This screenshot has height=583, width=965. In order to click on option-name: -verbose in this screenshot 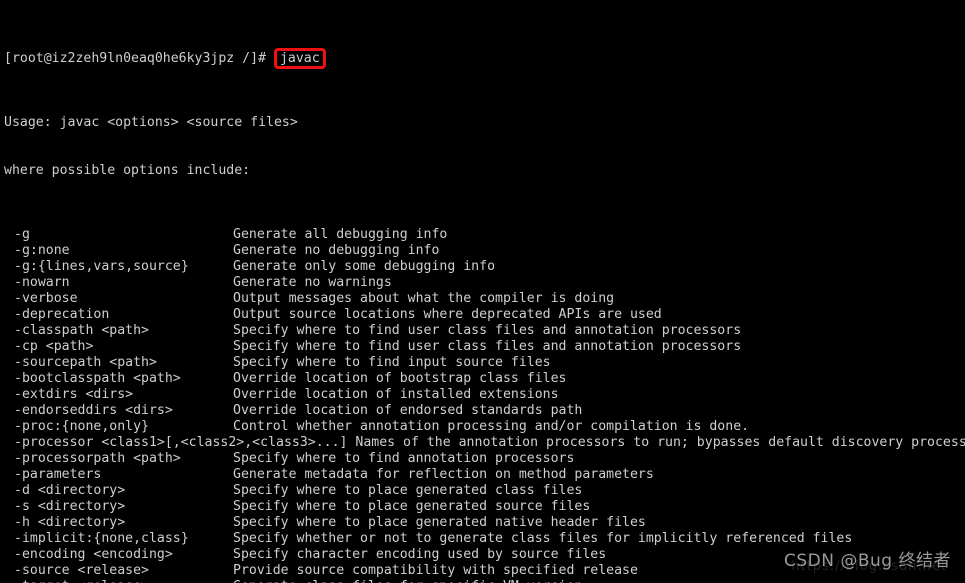, I will do `click(46, 298)`.